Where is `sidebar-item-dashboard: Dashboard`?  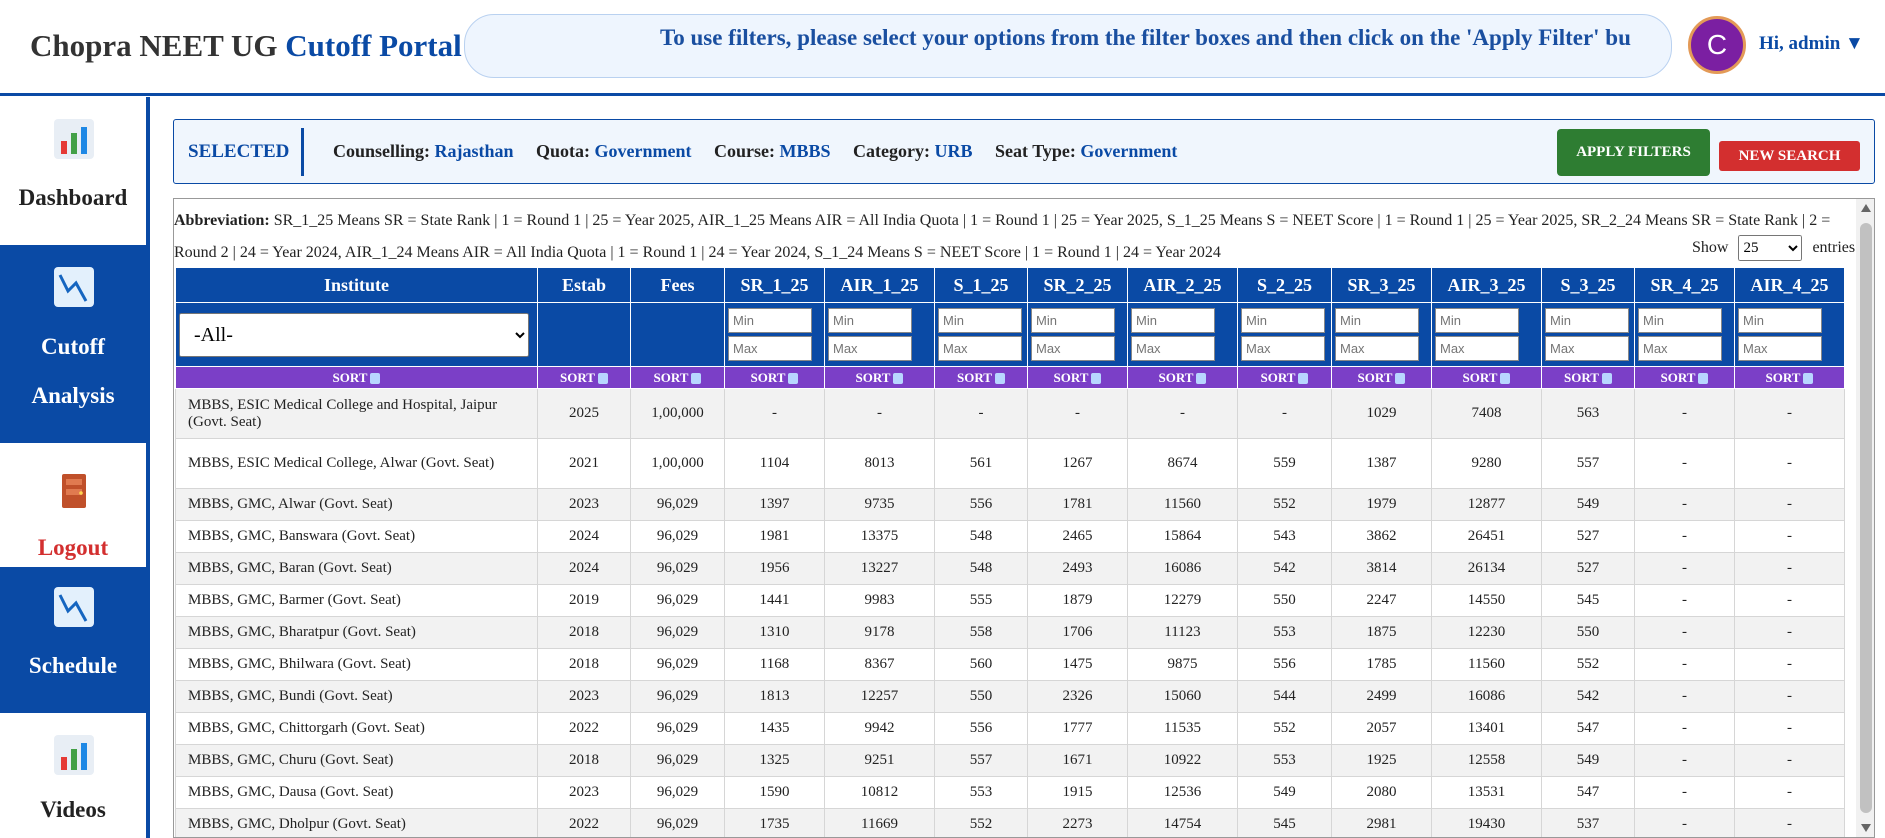
sidebar-item-dashboard: Dashboard is located at coordinates (73, 171).